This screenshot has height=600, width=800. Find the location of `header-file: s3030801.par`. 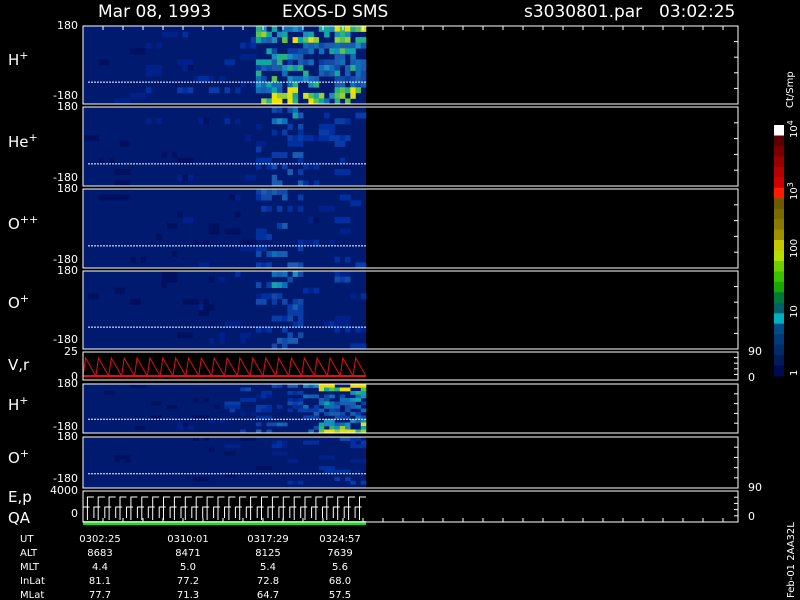

header-file: s3030801.par is located at coordinates (583, 12).